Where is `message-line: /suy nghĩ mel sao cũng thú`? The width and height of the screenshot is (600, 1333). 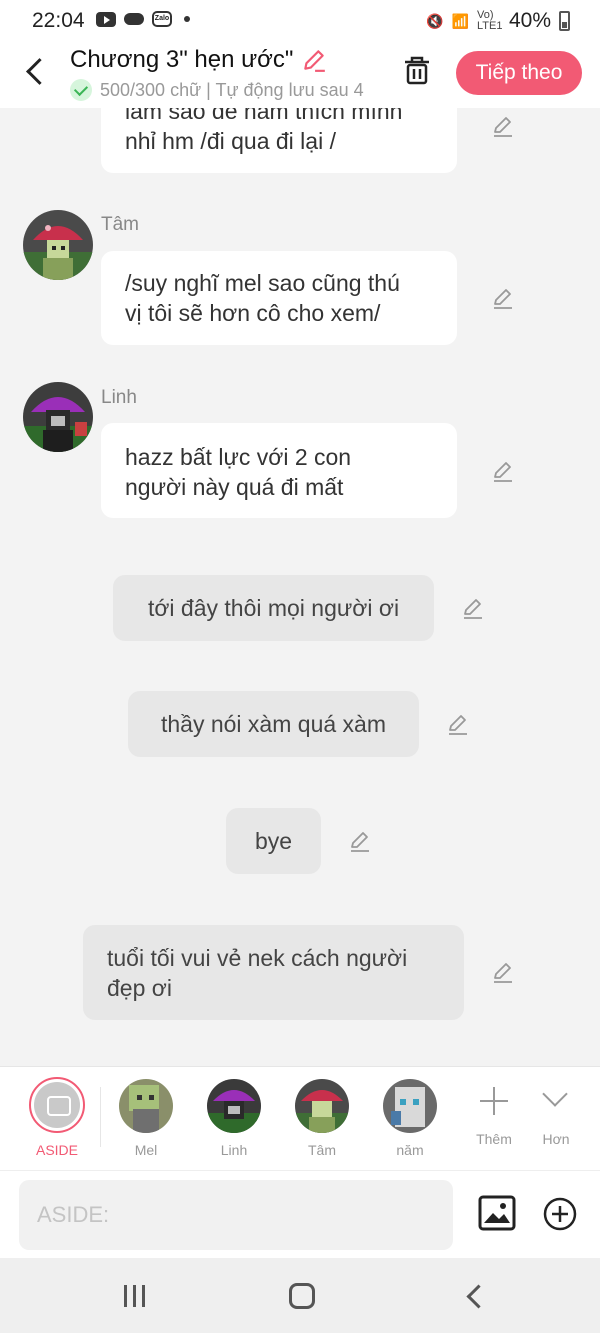
message-line: /suy nghĩ mel sao cũng thú is located at coordinates (262, 283).